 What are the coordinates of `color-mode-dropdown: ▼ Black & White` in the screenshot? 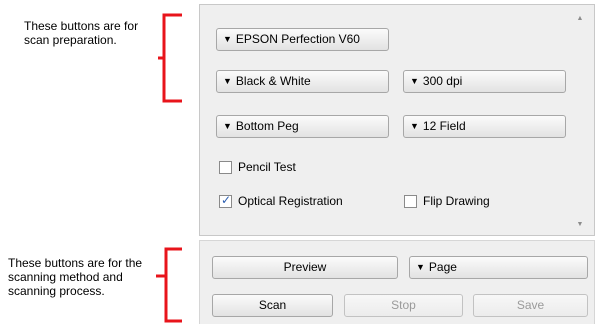 It's located at (302, 81).